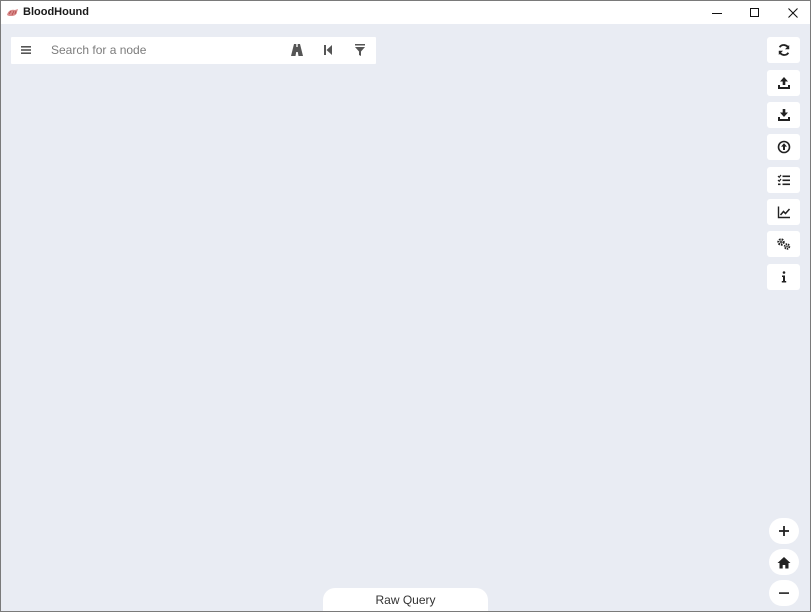 Image resolution: width=811 pixels, height=612 pixels. I want to click on zoom-out-icon, so click(784, 593).